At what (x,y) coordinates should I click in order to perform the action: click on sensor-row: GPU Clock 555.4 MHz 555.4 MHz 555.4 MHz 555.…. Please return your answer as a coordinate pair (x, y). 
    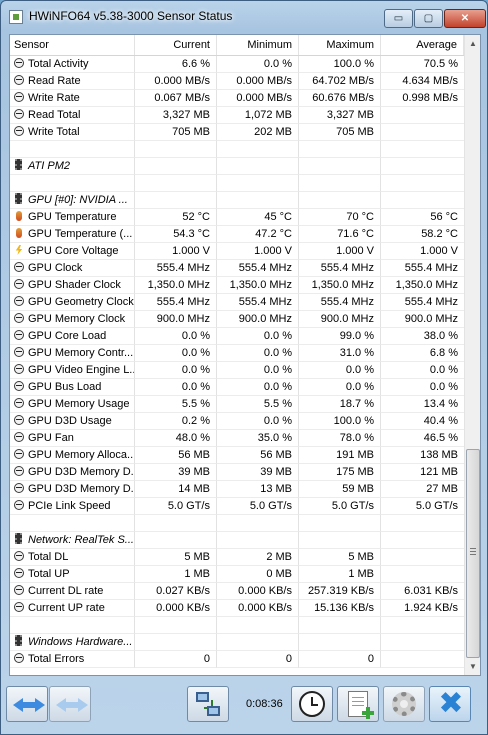
    Looking at the image, I should click on (237, 268).